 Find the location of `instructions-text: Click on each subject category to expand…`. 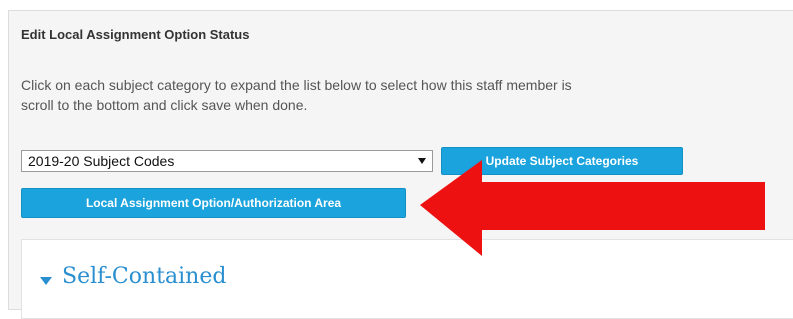

instructions-text: Click on each subject category to expand… is located at coordinates (407, 95).